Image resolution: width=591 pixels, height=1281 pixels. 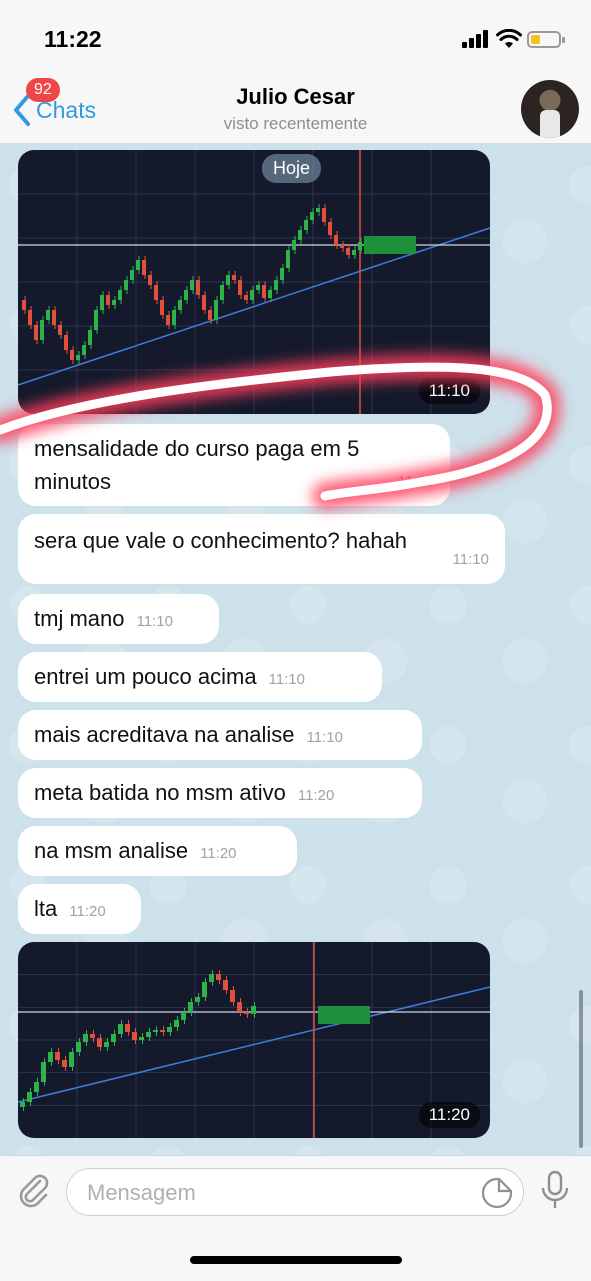 I want to click on chart-image-message: 11:20, so click(x=254, y=1040).